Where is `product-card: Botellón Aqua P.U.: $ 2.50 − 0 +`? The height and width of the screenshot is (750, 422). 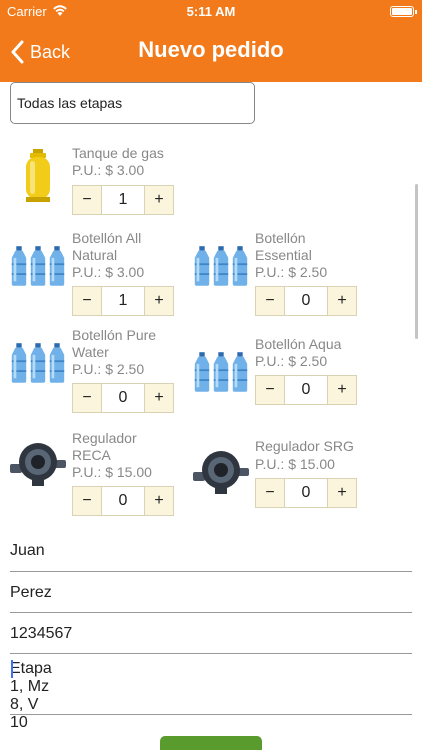
product-card: Botellón Aqua P.U.: $ 2.50 − 0 + is located at coordinates (276, 372).